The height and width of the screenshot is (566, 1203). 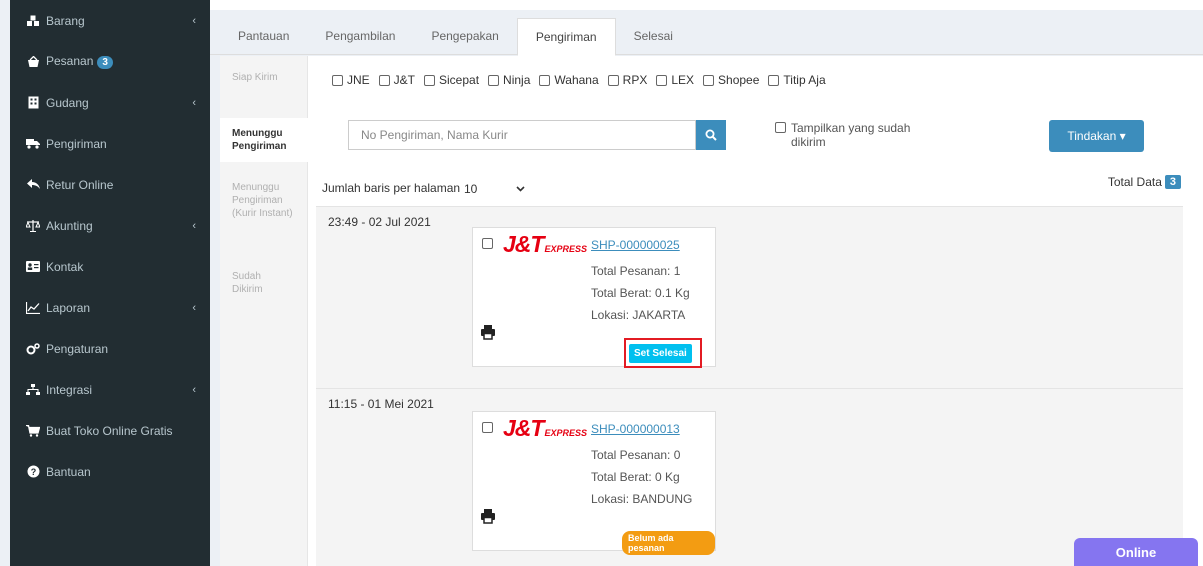 I want to click on sidebar-item-integrasi: Integrasi ‹, so click(x=110, y=389).